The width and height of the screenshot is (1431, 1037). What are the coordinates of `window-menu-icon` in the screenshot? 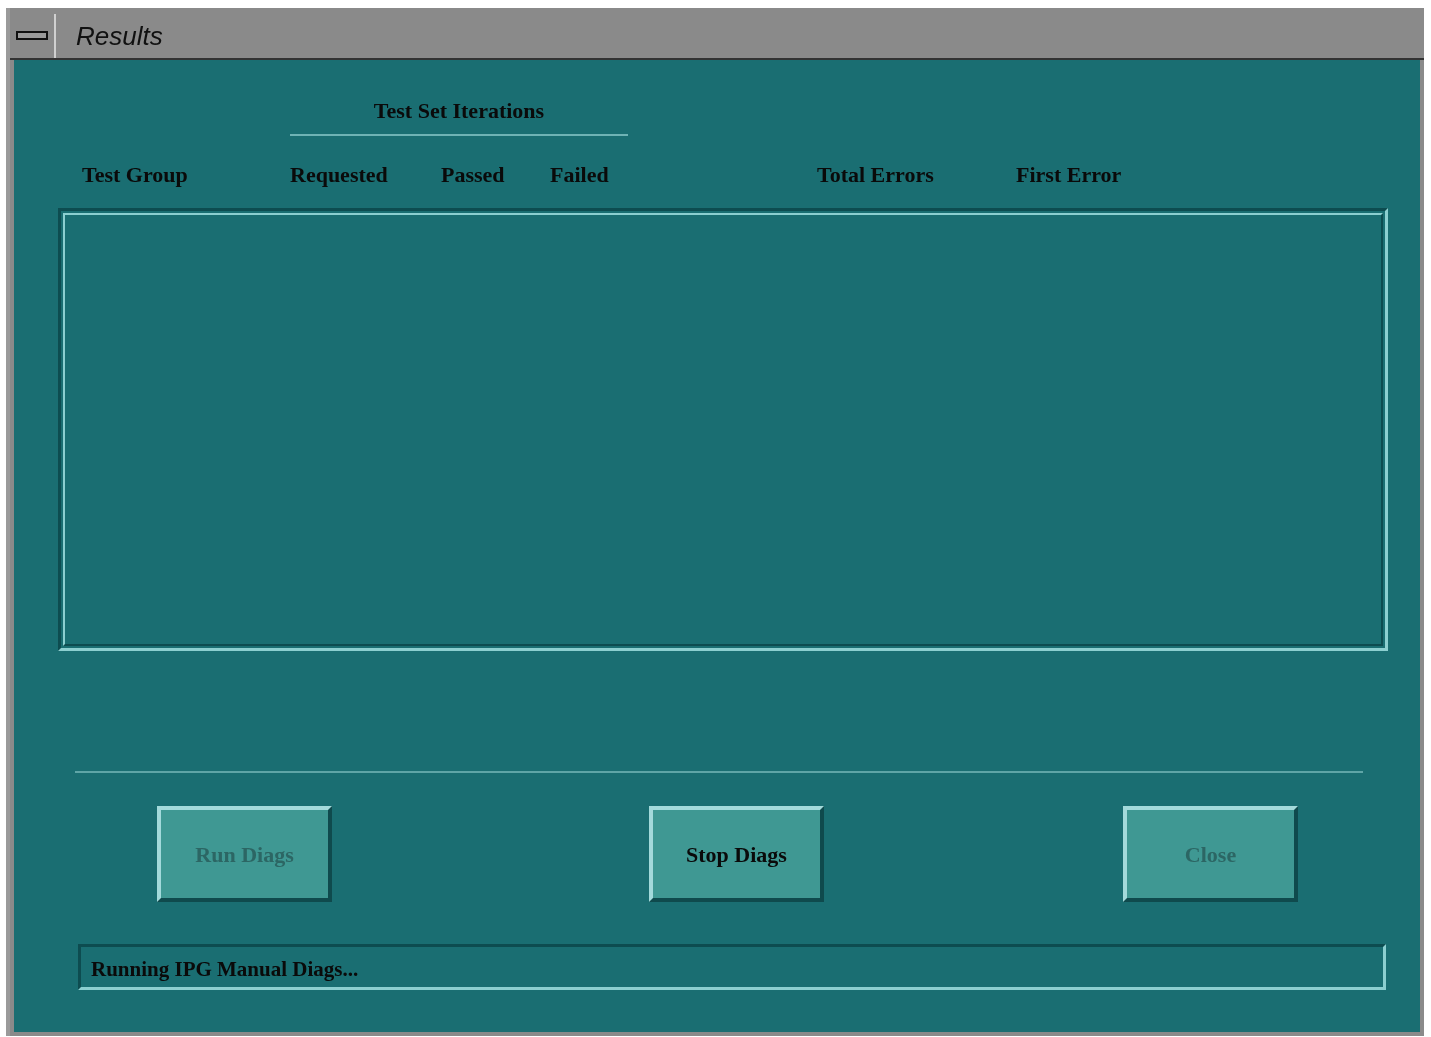 It's located at (32, 36).